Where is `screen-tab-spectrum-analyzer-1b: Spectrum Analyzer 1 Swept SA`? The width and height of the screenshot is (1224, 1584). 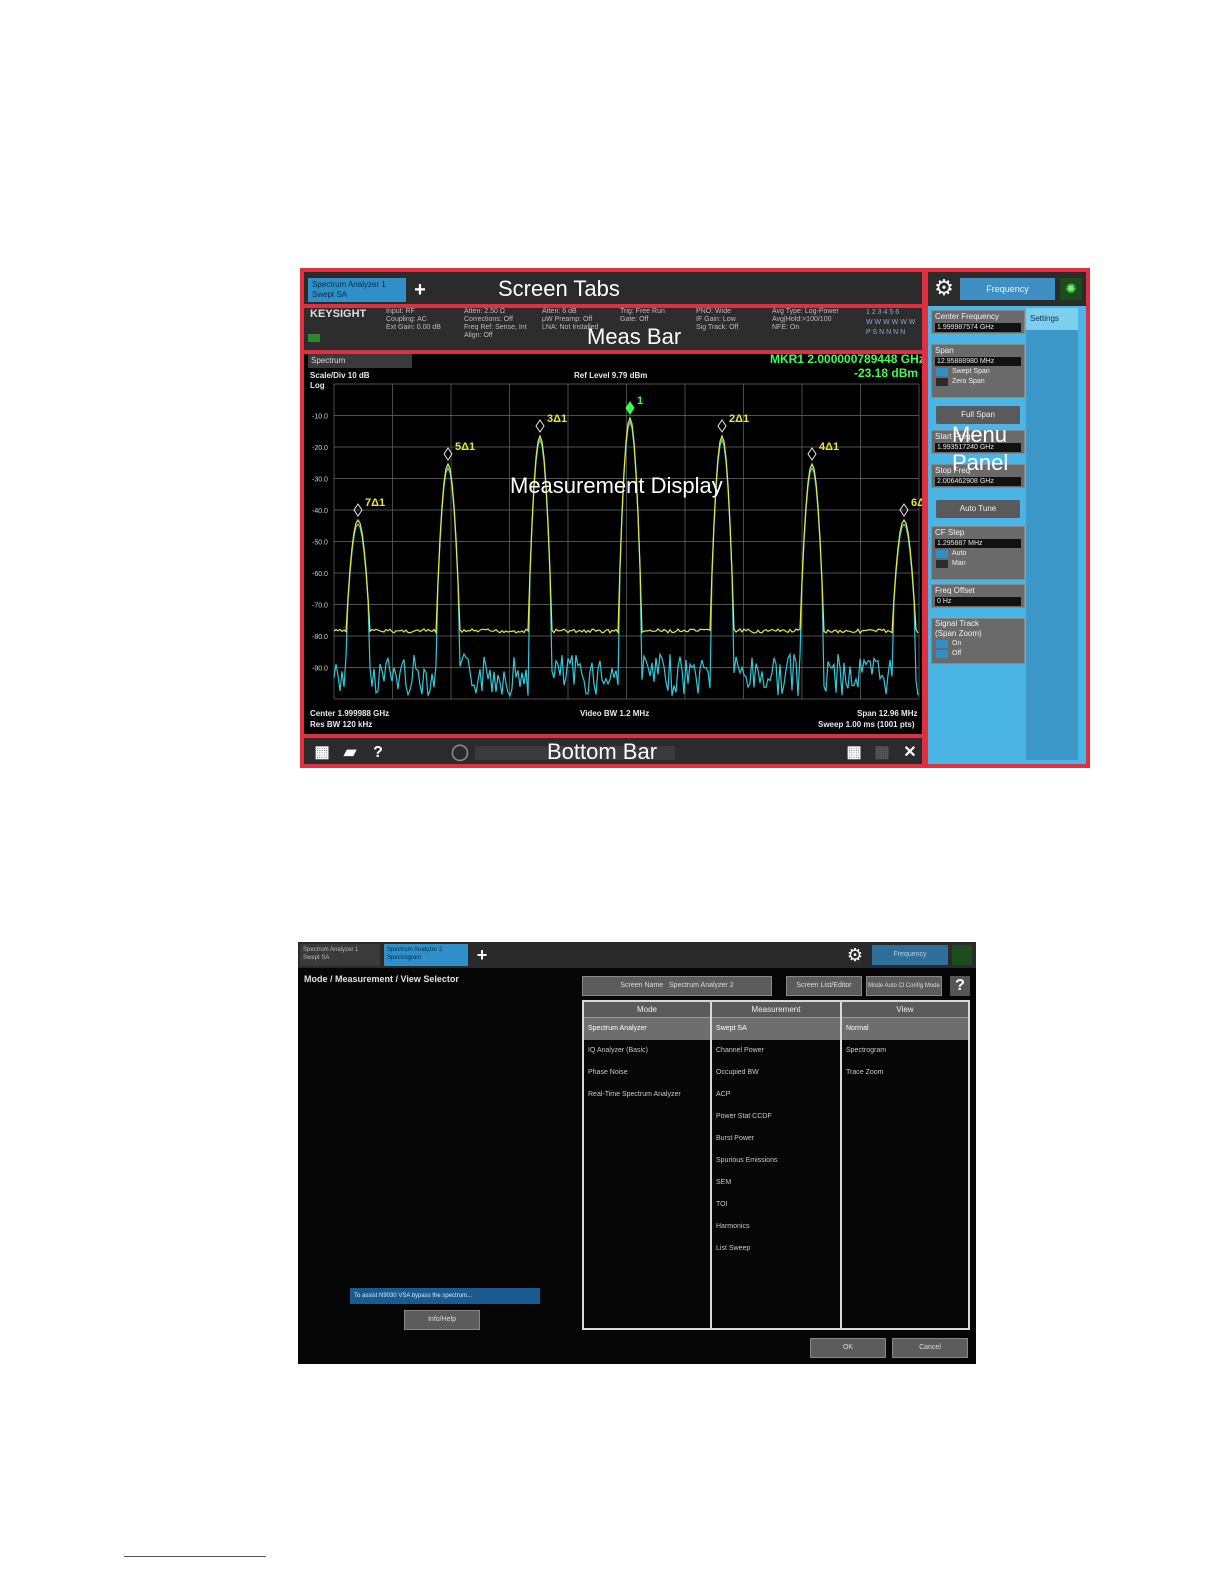
screen-tab-spectrum-analyzer-1b: Spectrum Analyzer 1 Swept SA is located at coordinates (340, 955).